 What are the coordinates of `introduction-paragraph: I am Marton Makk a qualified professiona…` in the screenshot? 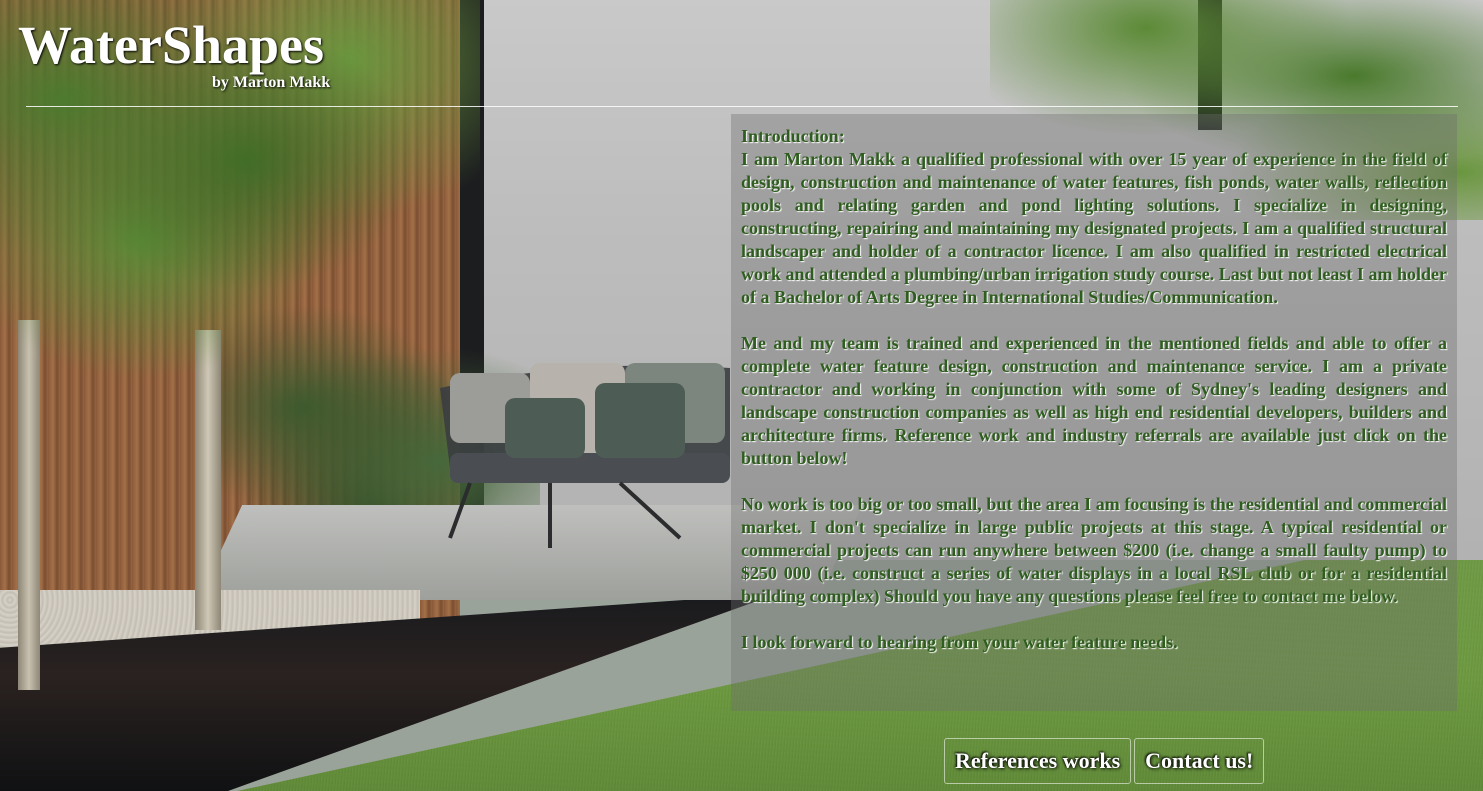 It's located at (1094, 228).